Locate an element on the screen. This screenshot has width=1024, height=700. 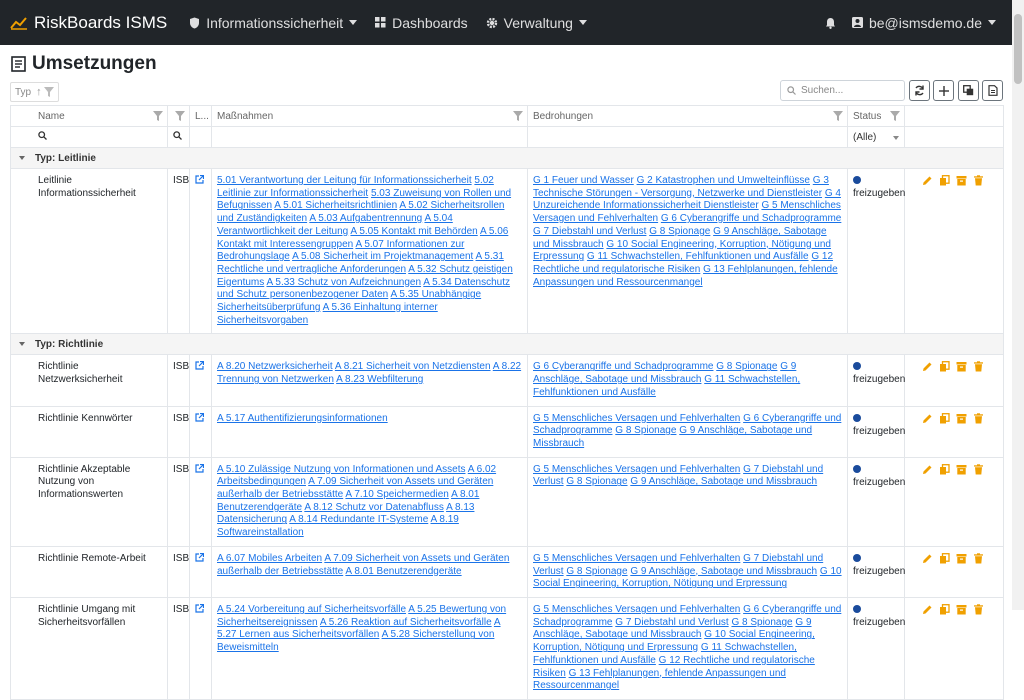
massnahme-link: A 6.07 Mobiles Arbeiten is located at coordinates (269, 558).